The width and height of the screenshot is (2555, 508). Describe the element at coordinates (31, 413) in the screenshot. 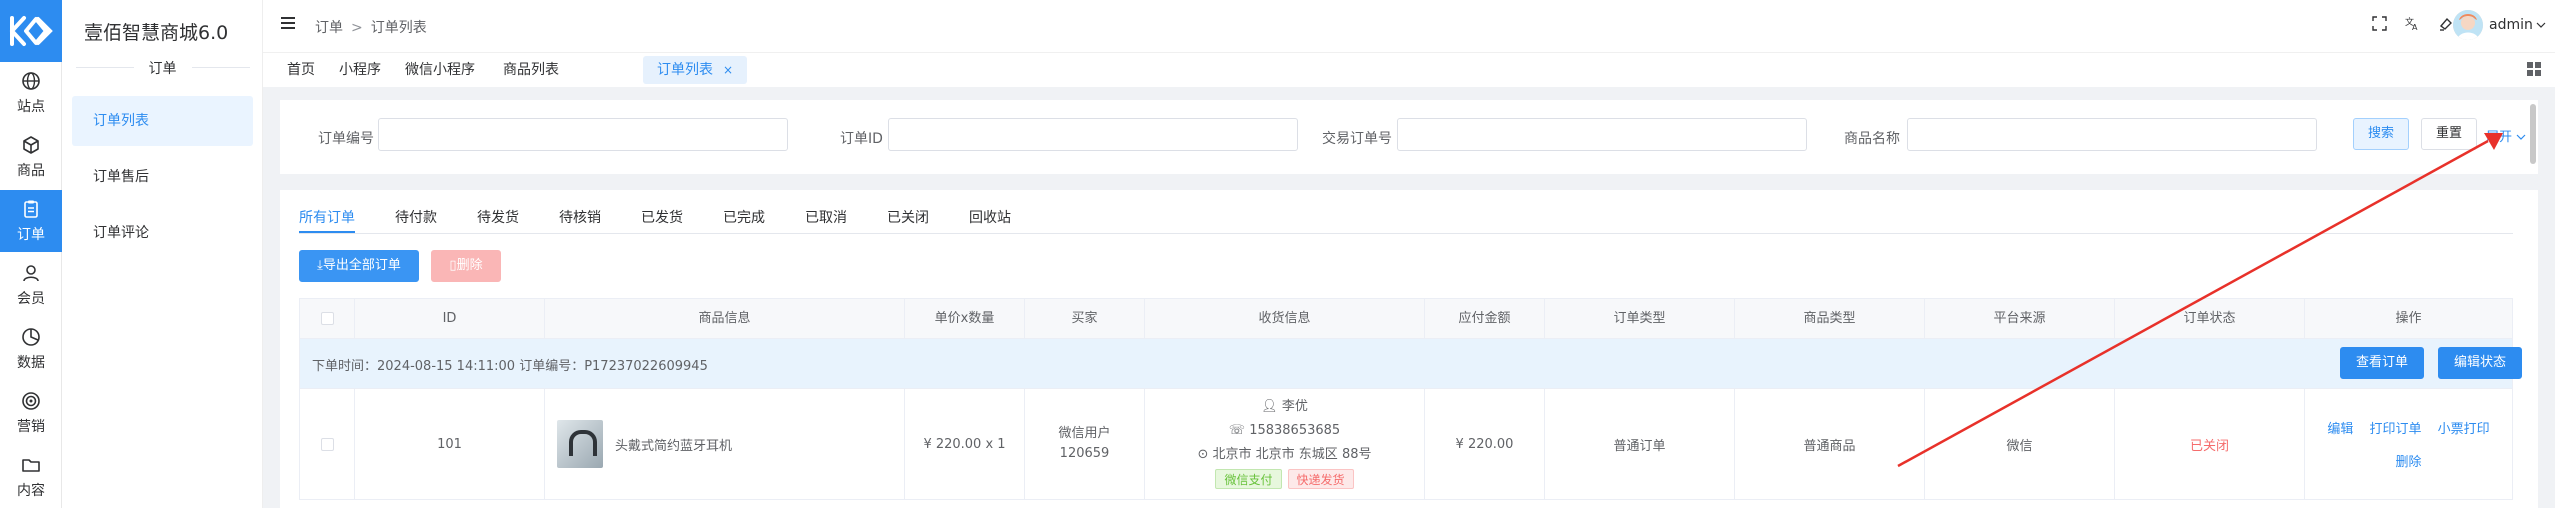

I see `rail-item-marketing: 营销` at that location.